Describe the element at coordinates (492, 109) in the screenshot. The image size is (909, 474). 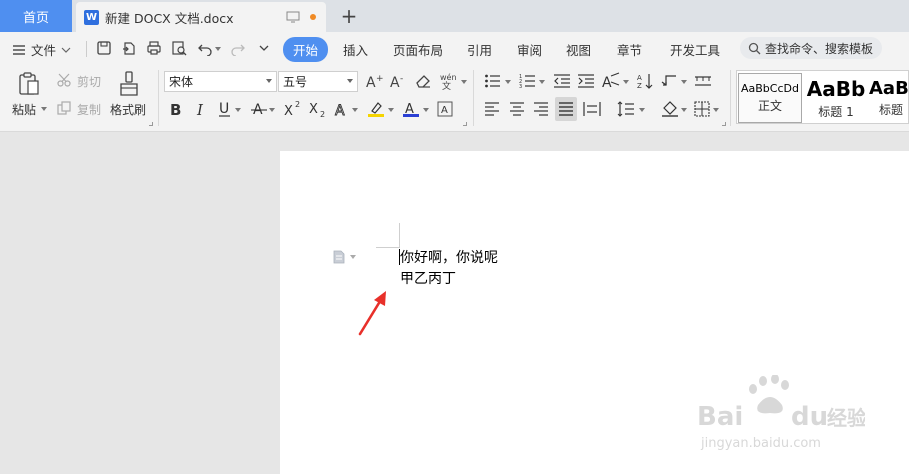
I see `align-left-icon` at that location.